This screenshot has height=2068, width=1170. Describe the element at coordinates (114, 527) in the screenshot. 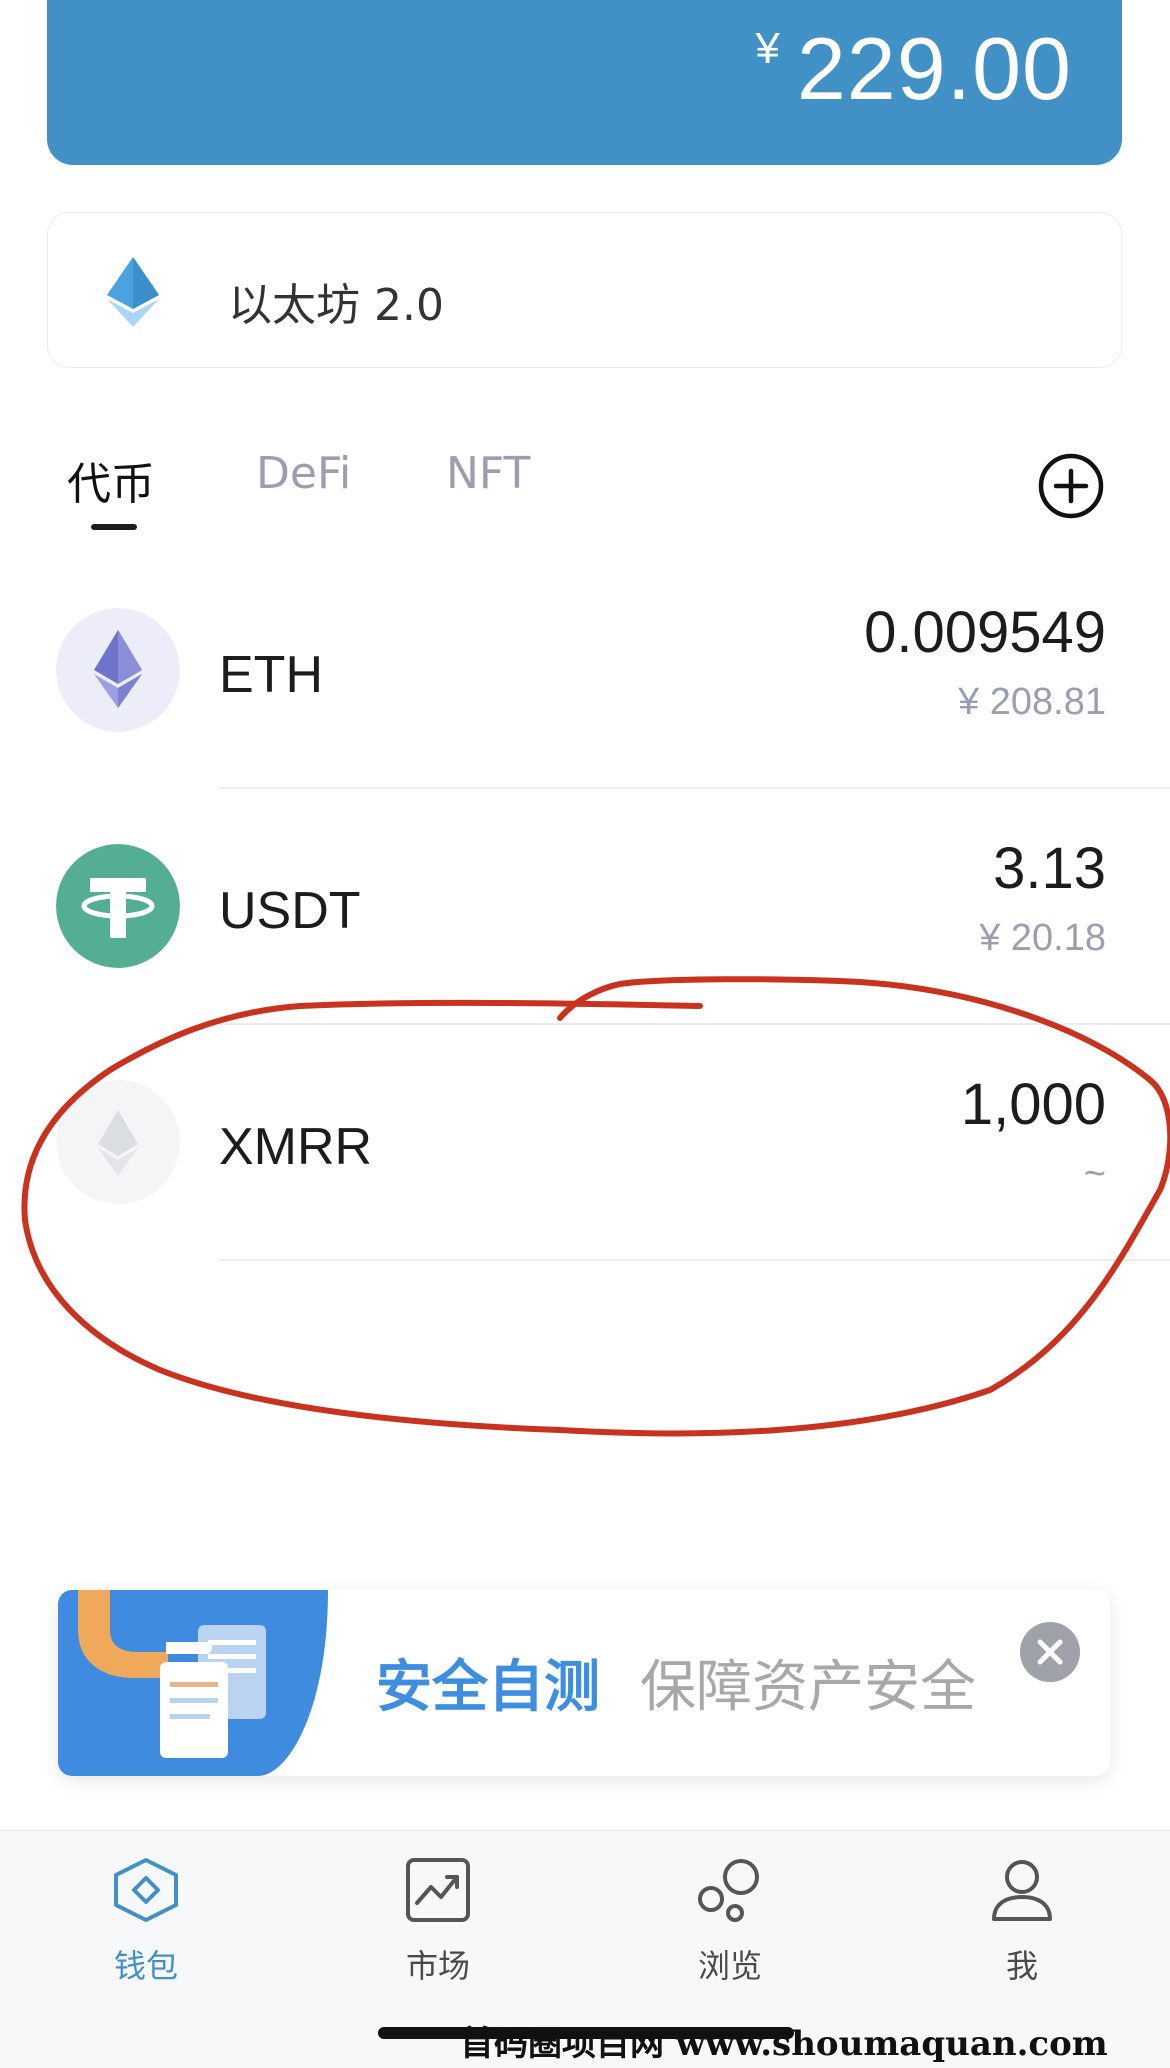

I see `active-tab-indicator` at that location.